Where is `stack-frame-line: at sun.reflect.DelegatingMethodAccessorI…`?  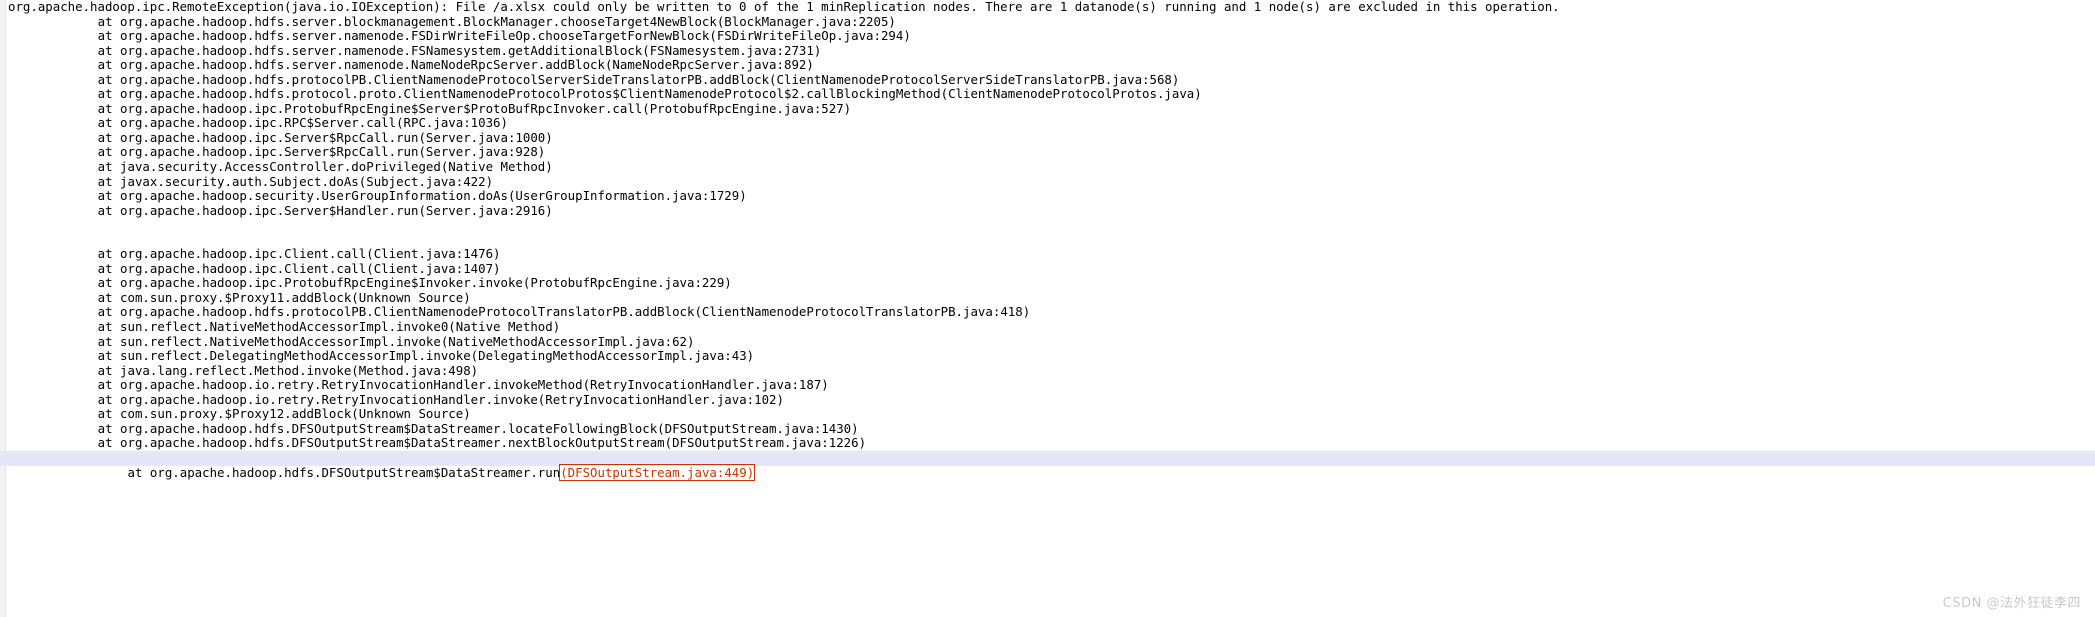 stack-frame-line: at sun.reflect.DelegatingMethodAccessorI… is located at coordinates (1047, 356).